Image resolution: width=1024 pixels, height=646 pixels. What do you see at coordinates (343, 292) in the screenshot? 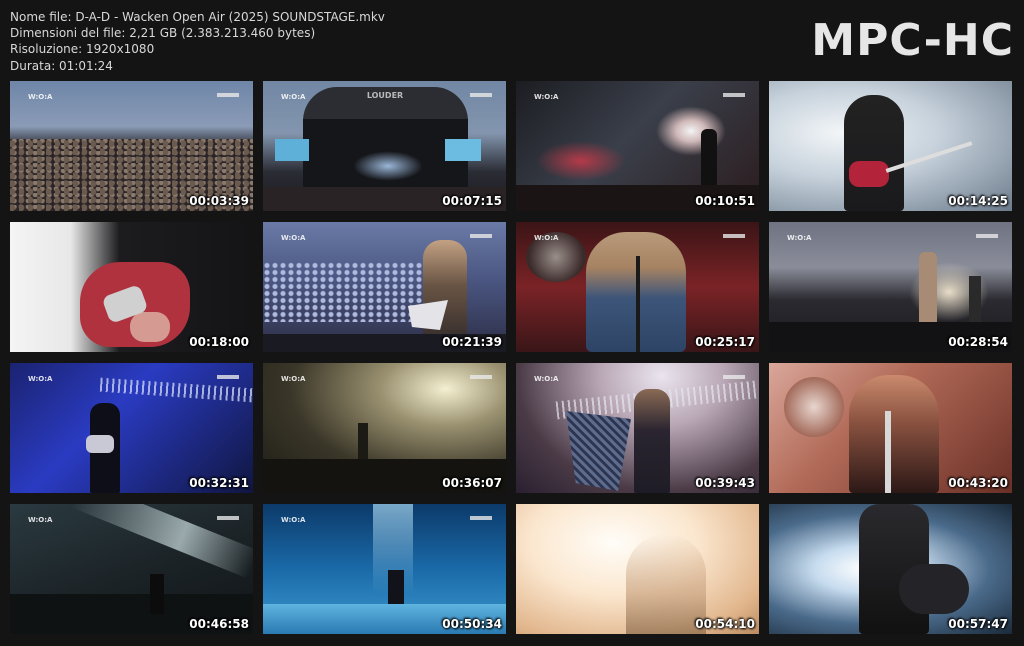
I see `crowd-scene` at bounding box center [343, 292].